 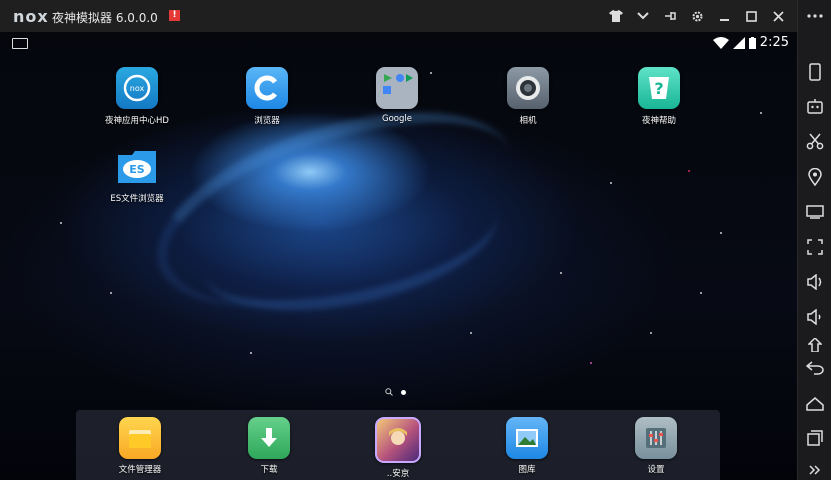 I want to click on minimize-icon, so click(x=724, y=16).